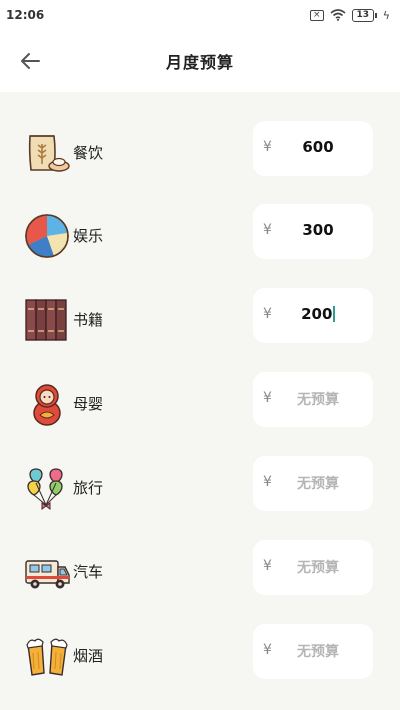 This screenshot has height=710, width=400. Describe the element at coordinates (386, 15) in the screenshot. I see `charging-icon: ϟ` at that location.